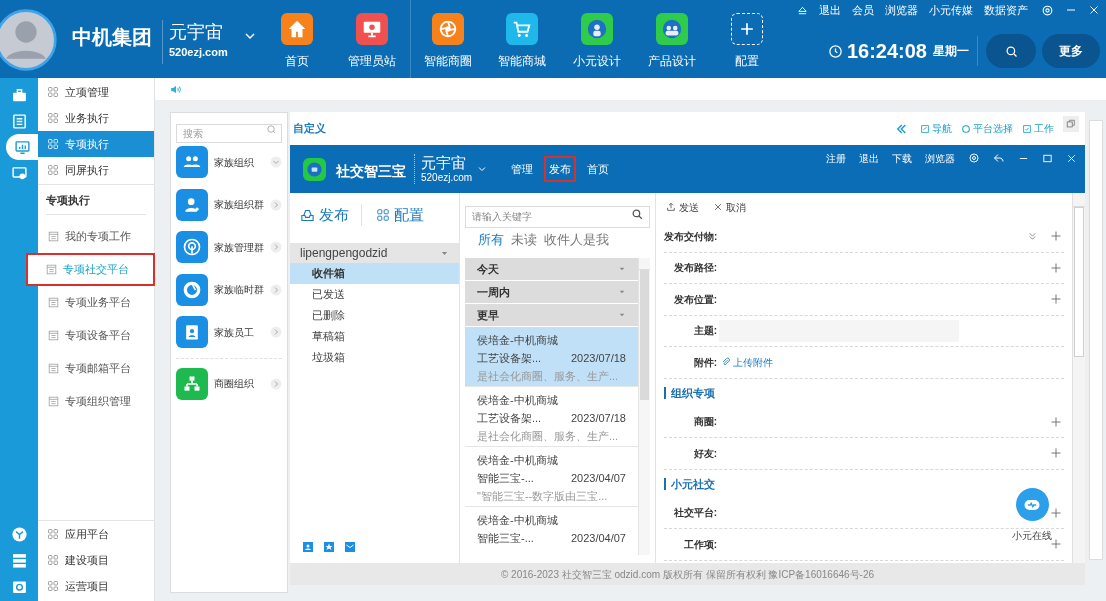 The height and width of the screenshot is (601, 1106). Describe the element at coordinates (96, 335) in the screenshot. I see `menu-item: 专项设备平台` at that location.